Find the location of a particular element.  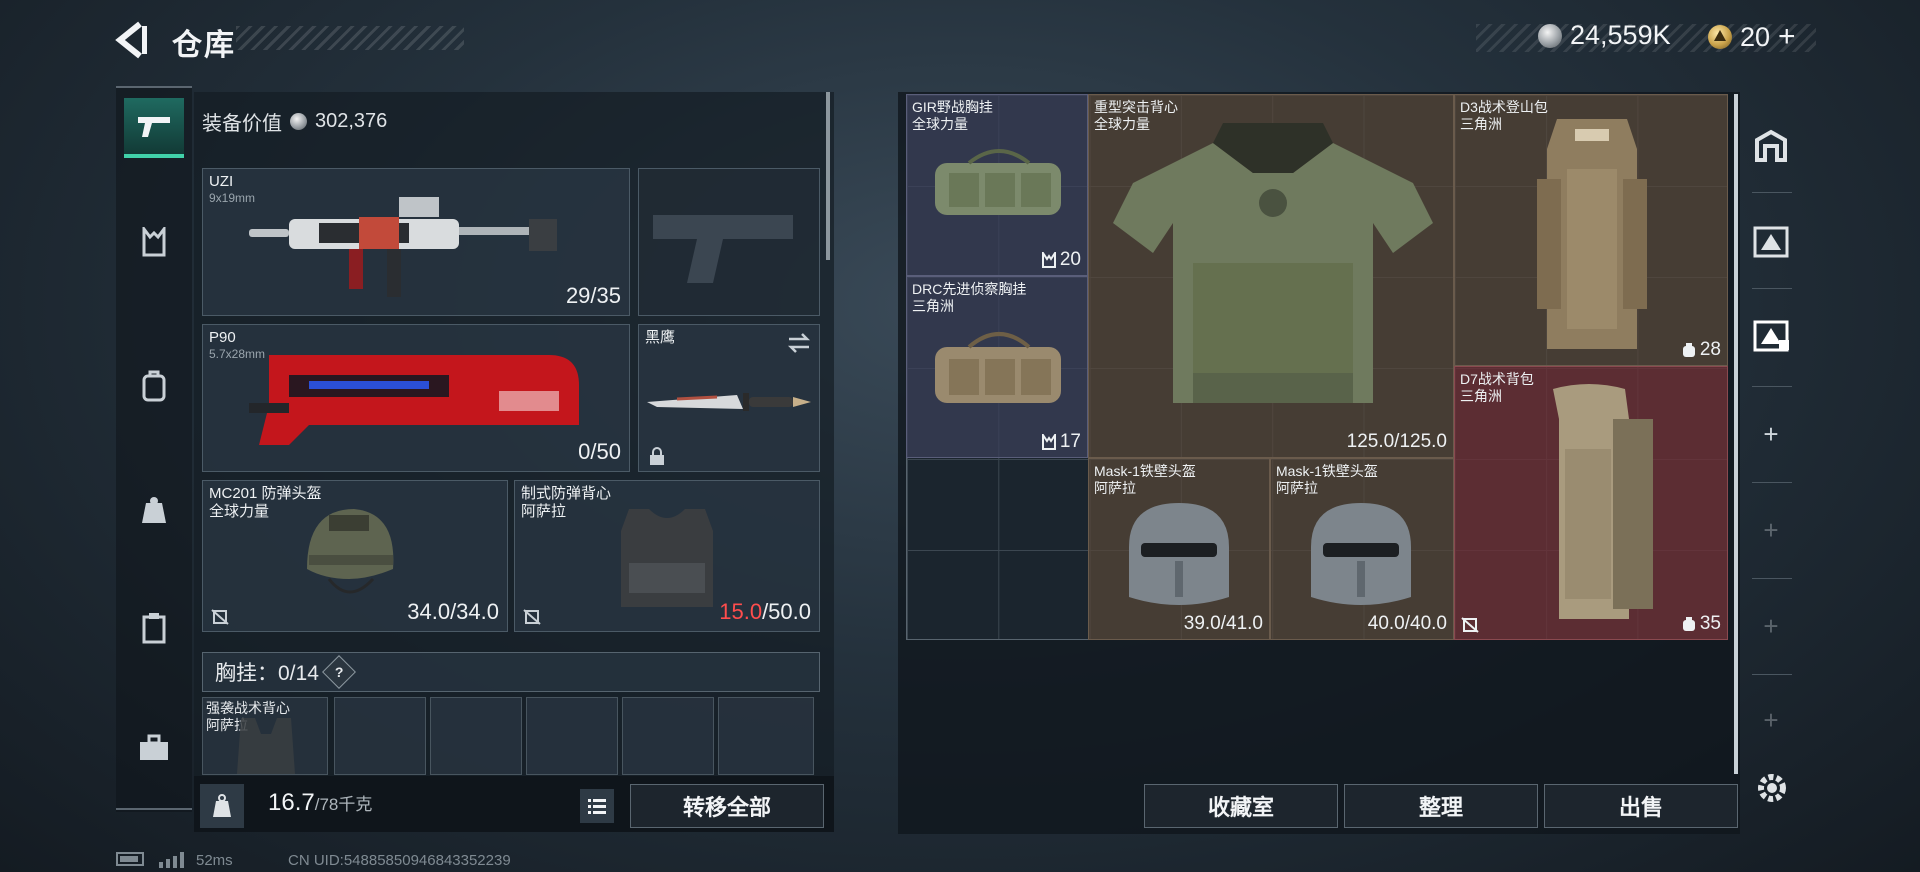

melee-name: 黑鹰 is located at coordinates (660, 337).